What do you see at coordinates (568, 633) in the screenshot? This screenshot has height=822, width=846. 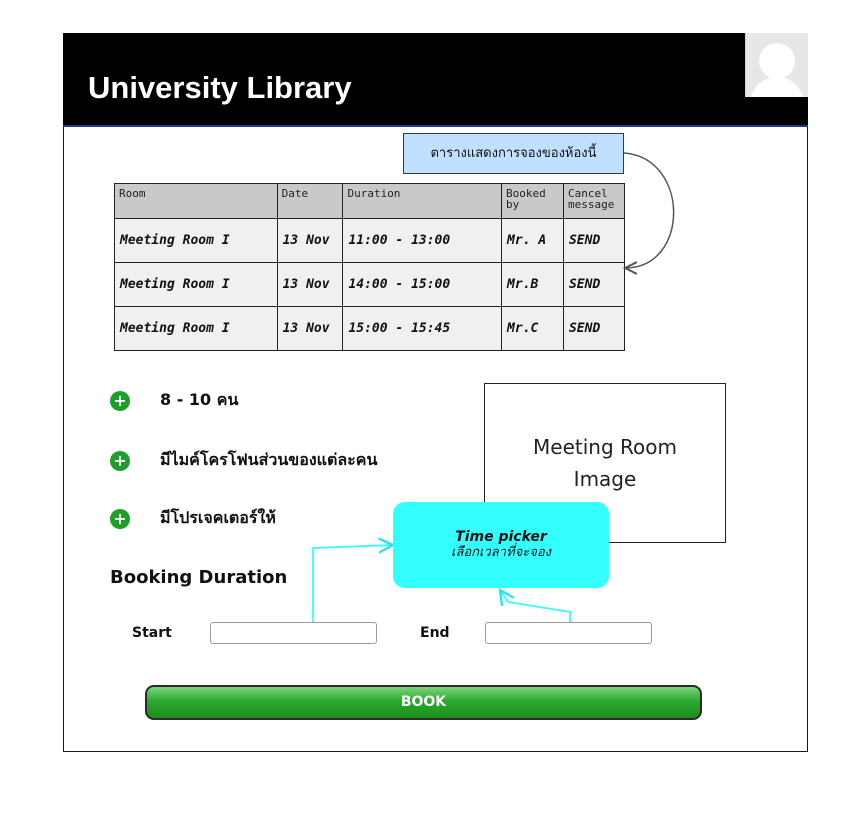 I see `end-time-input` at bounding box center [568, 633].